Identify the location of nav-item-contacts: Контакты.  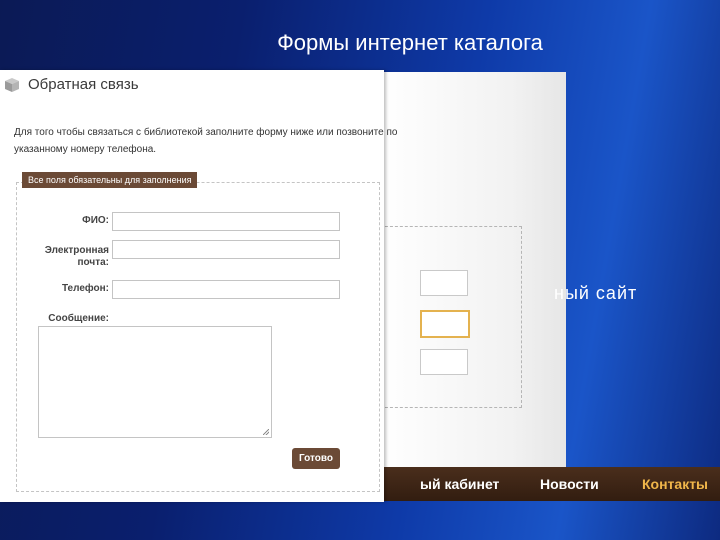
(675, 484).